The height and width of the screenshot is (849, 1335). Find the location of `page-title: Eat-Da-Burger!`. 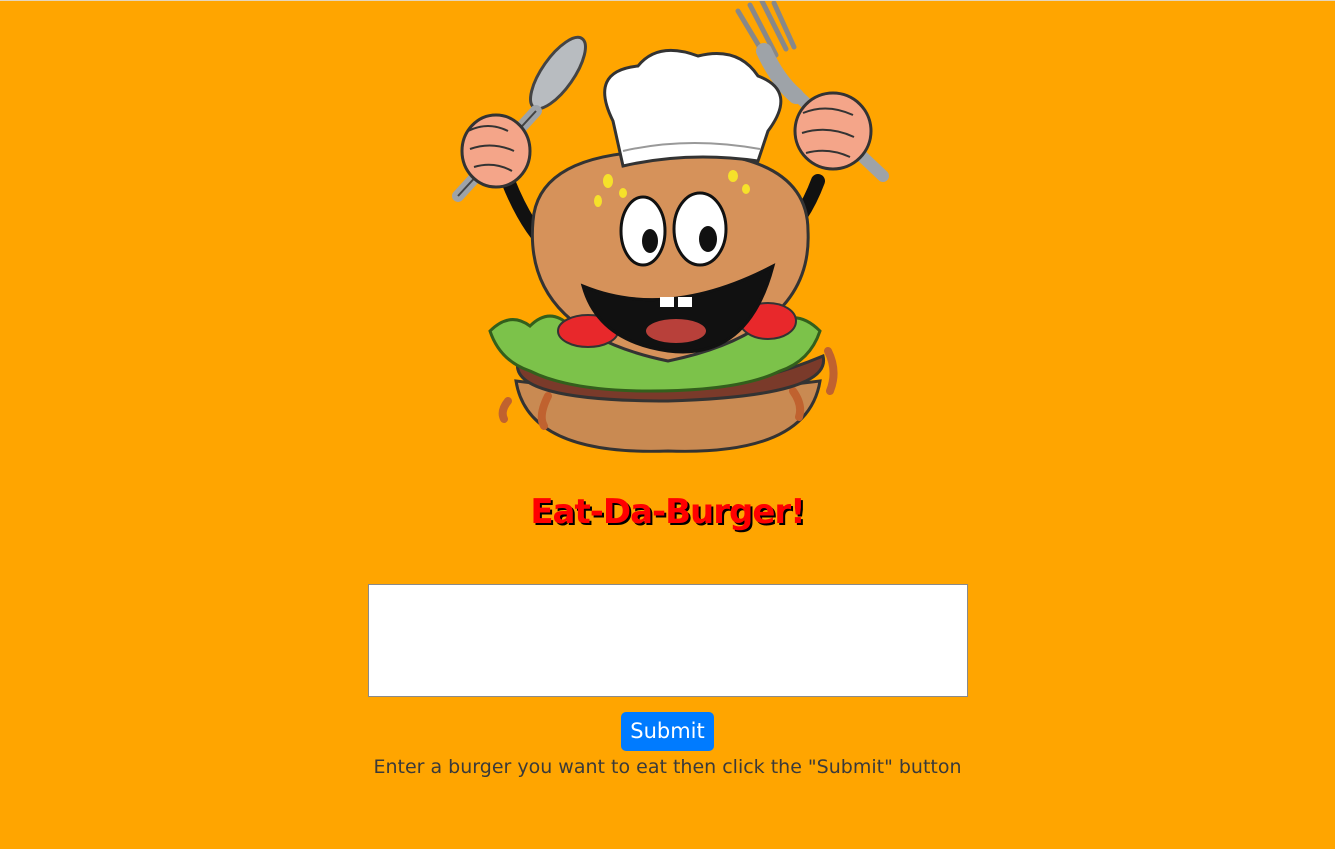

page-title: Eat-Da-Burger! is located at coordinates (667, 512).